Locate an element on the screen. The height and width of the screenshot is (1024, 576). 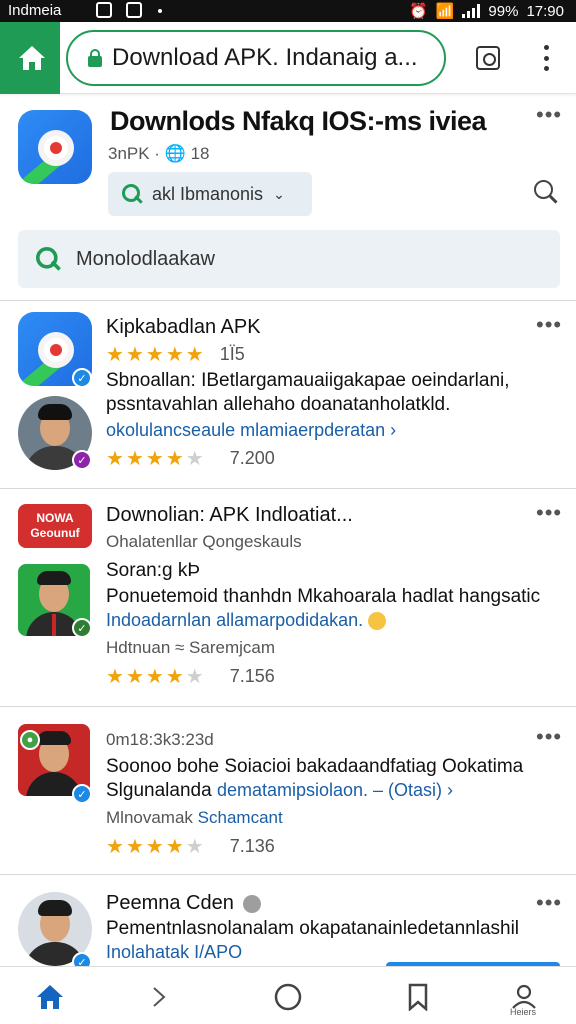
result-meta: Hdtnuan ≈ Saremjcam is located at coordinates (191, 647).